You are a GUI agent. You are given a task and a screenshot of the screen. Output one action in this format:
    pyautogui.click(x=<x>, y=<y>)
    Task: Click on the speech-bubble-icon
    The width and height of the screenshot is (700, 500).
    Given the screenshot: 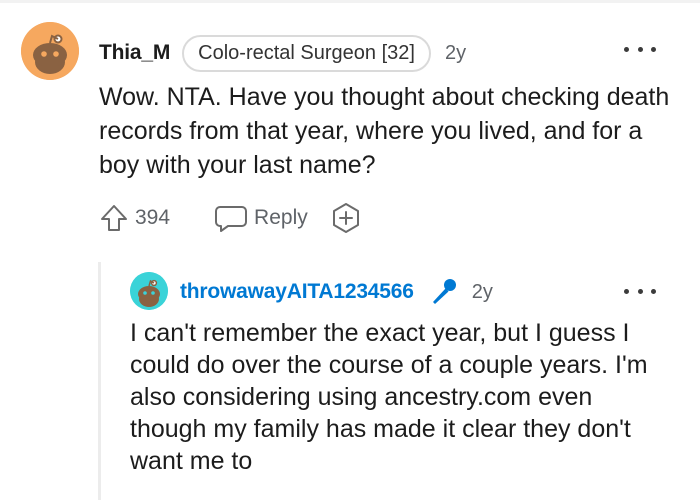 What is the action you would take?
    pyautogui.click(x=231, y=219)
    